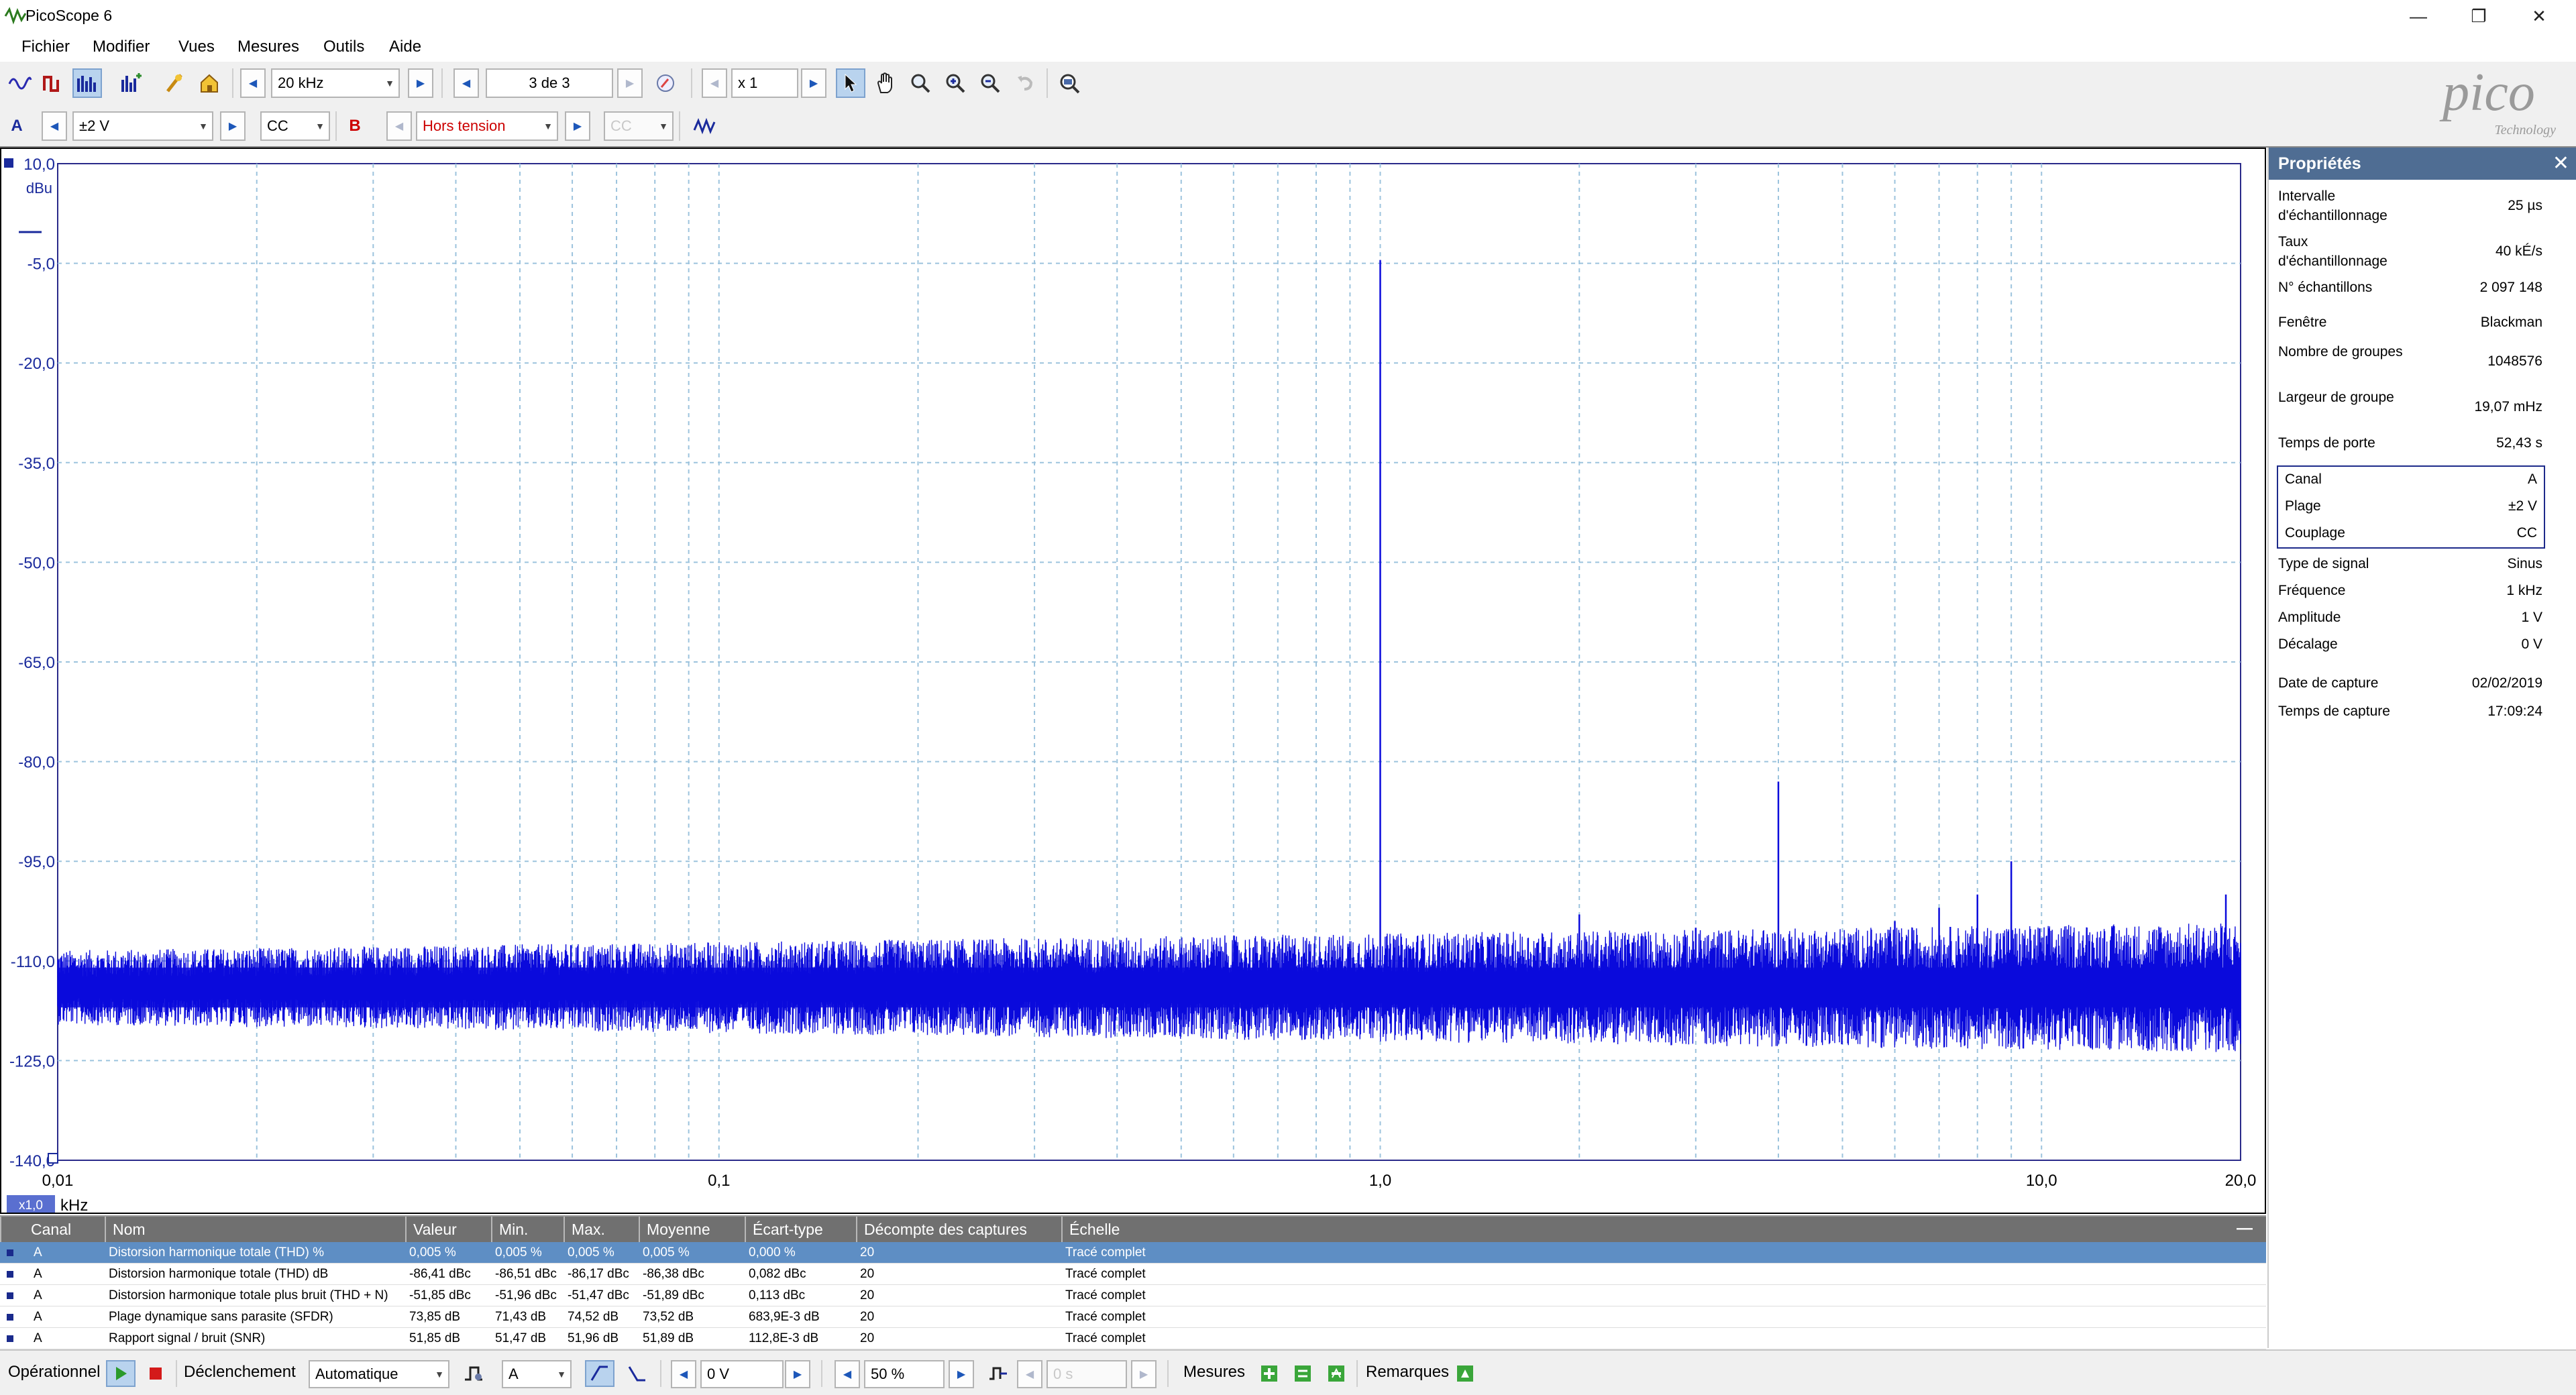 This screenshot has width=2576, height=1395. Describe the element at coordinates (131, 83) in the screenshot. I see `add-spectrum-icon` at that location.